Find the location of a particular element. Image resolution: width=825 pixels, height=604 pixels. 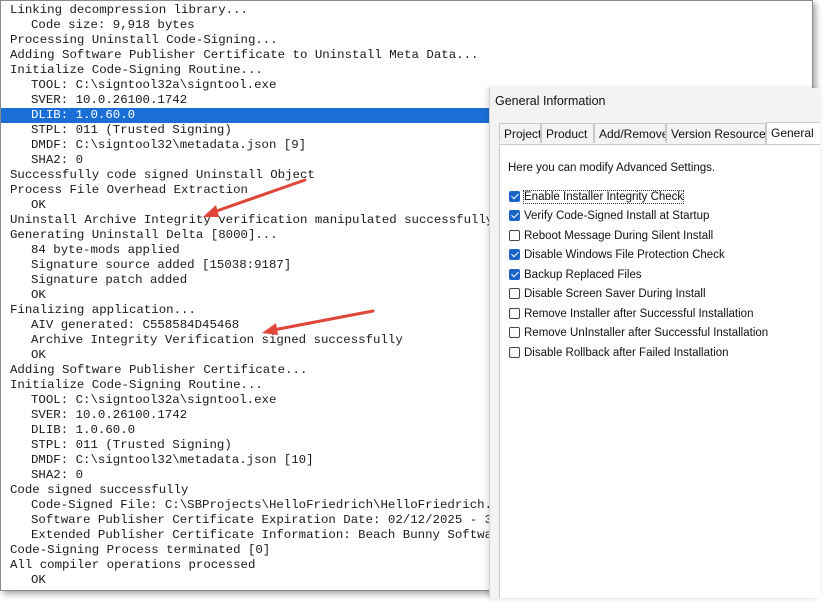

tab-project: Project is located at coordinates (520, 133).